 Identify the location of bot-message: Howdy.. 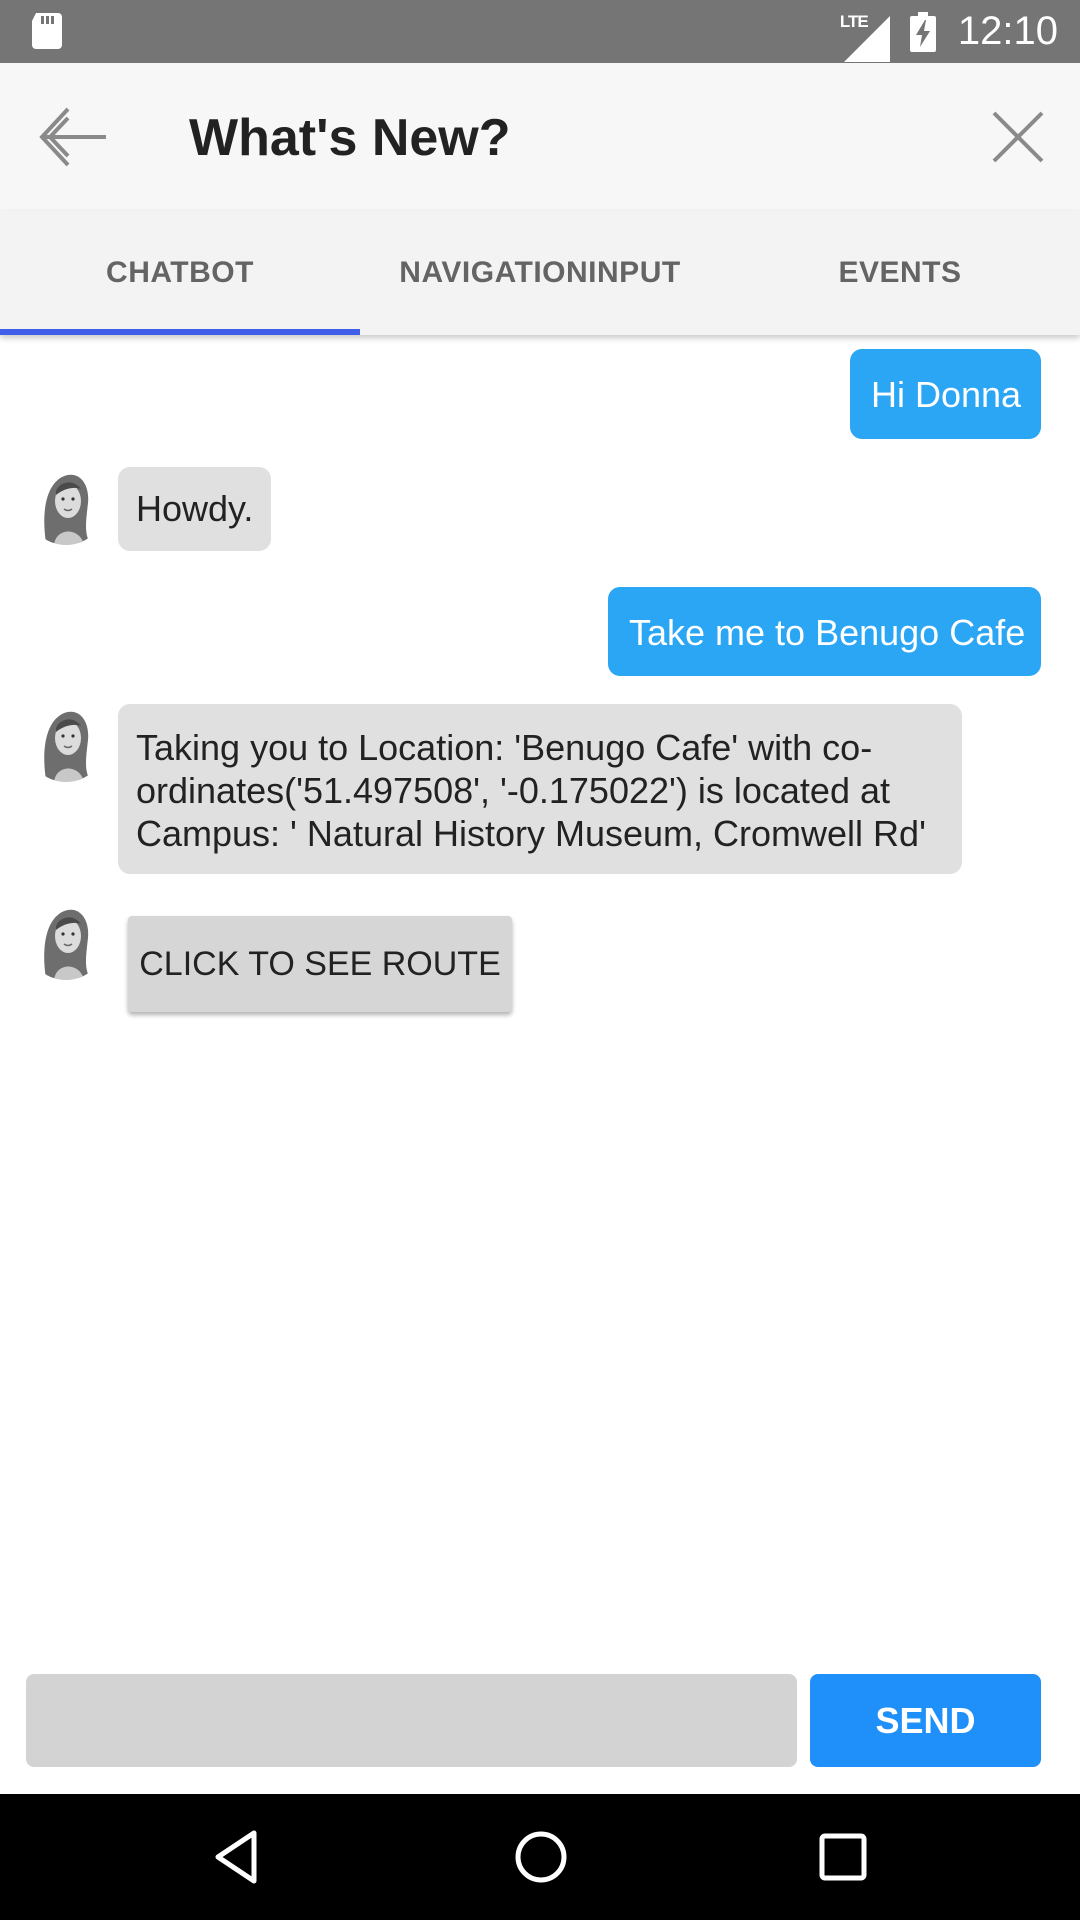
(194, 509).